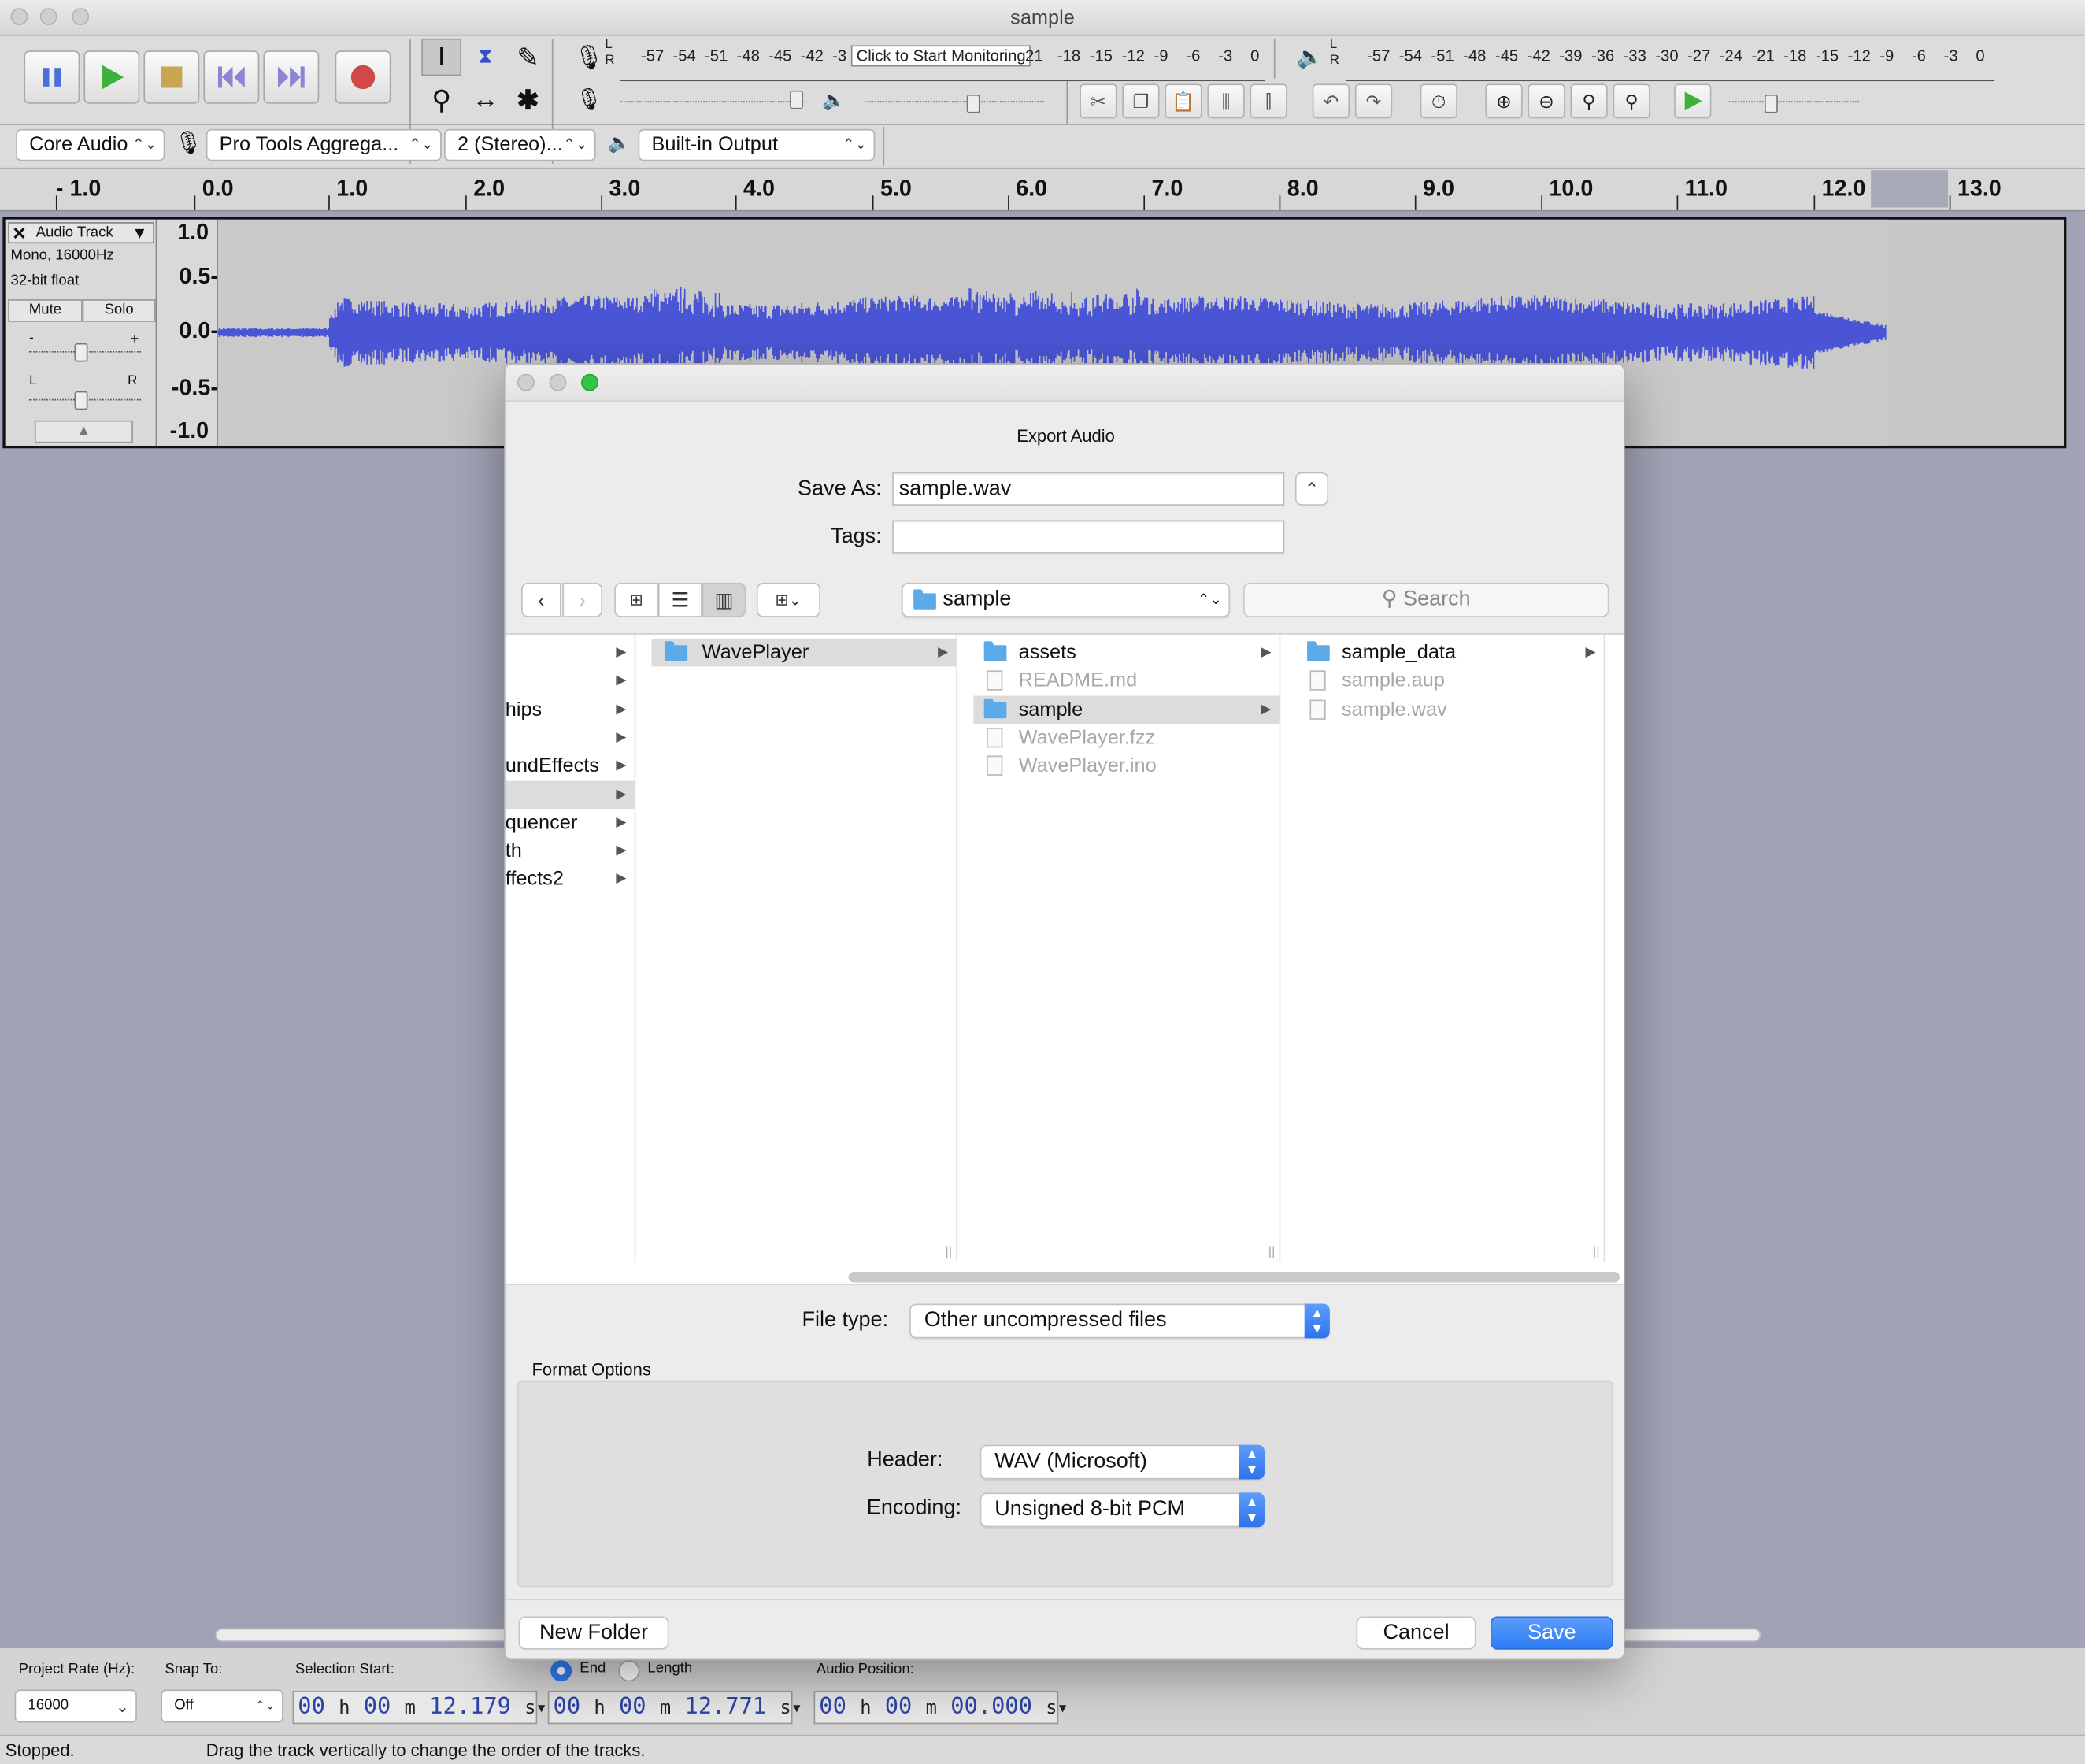 The height and width of the screenshot is (1764, 2085). I want to click on project-rate-select: 16000 ⌄, so click(75, 1706).